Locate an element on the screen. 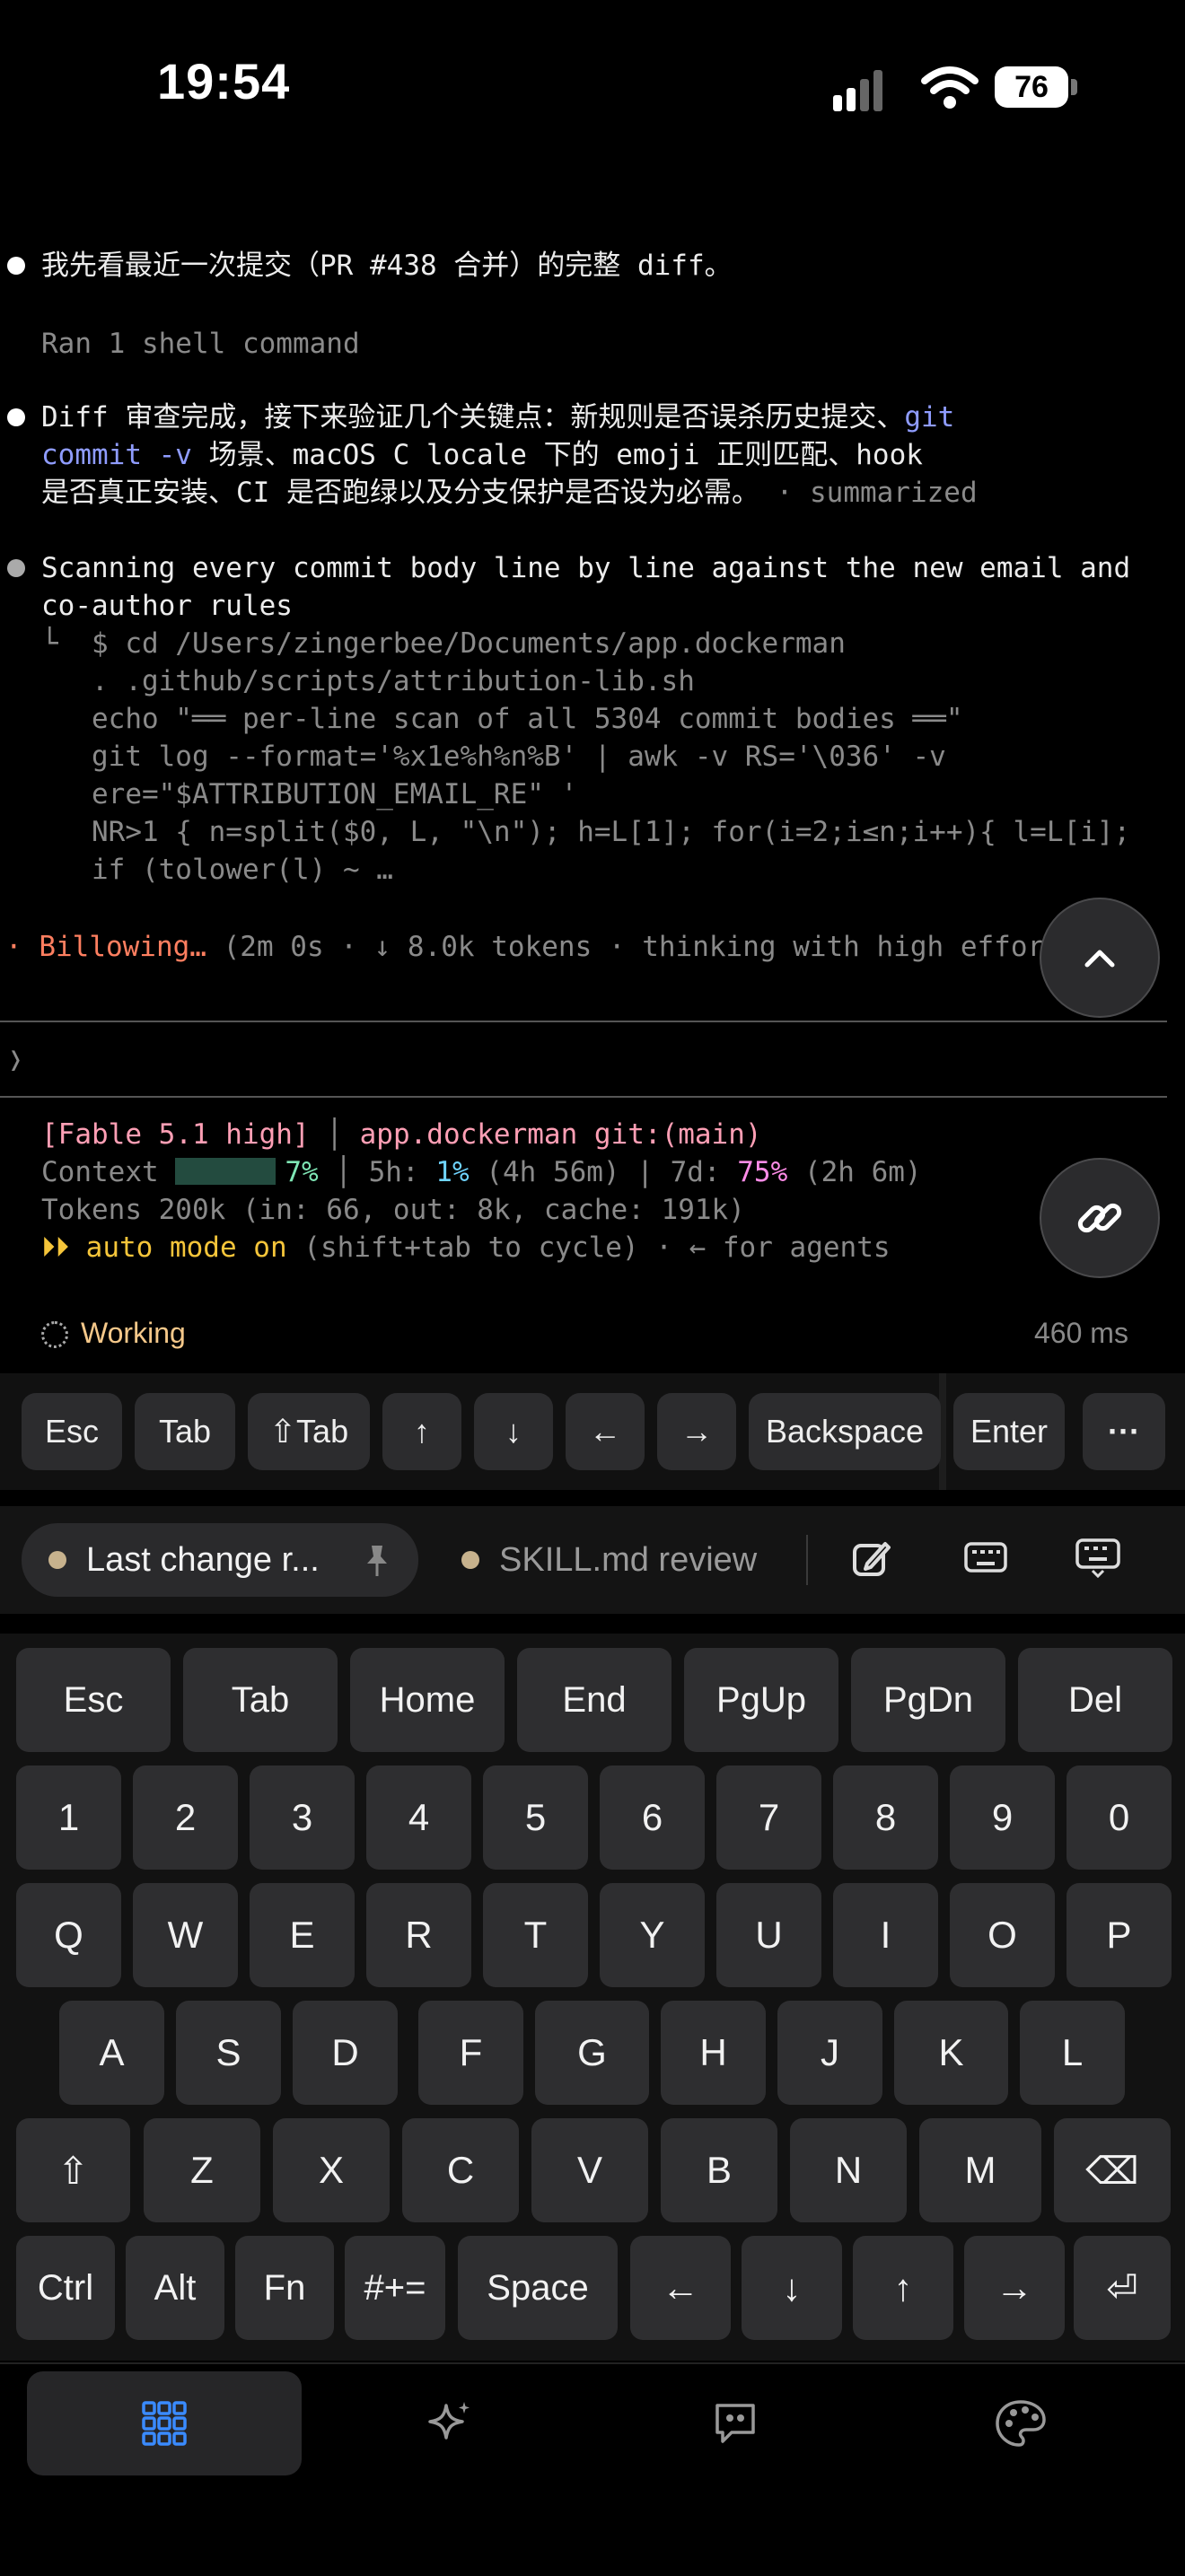 This screenshot has width=1185, height=2576. sparkle-icon is located at coordinates (449, 2421).